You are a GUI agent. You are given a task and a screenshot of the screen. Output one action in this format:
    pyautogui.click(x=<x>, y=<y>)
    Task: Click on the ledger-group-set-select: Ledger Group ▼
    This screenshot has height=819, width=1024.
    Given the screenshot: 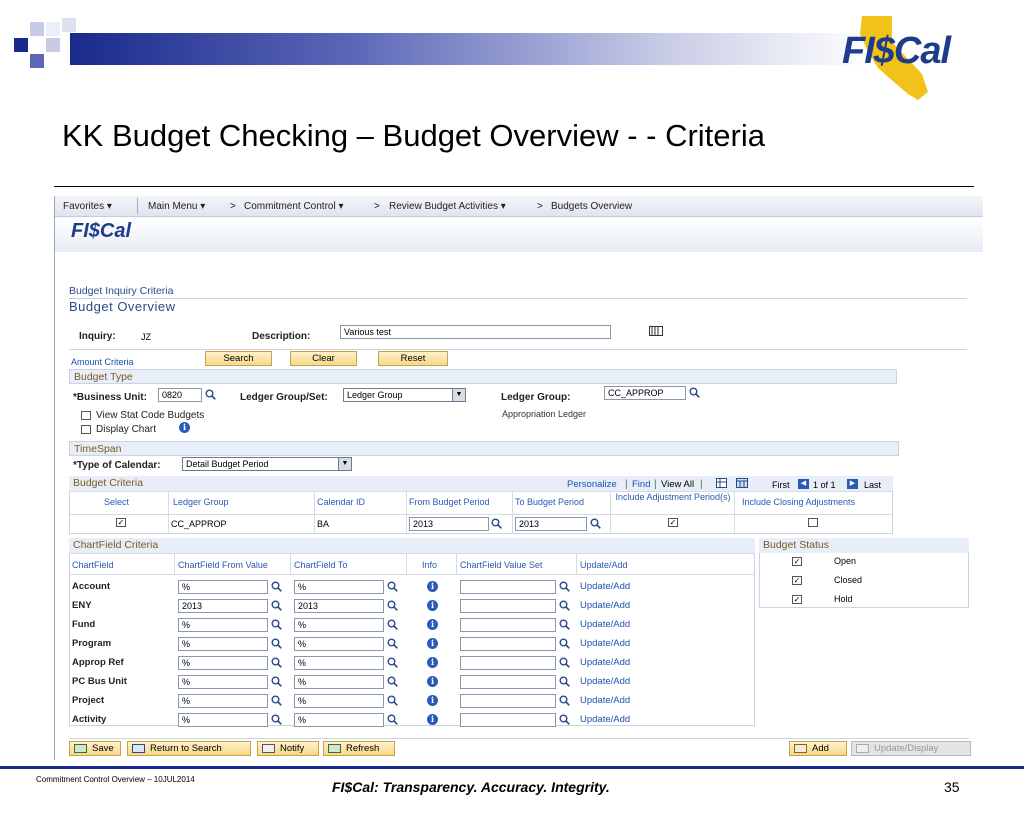 What is the action you would take?
    pyautogui.click(x=404, y=395)
    